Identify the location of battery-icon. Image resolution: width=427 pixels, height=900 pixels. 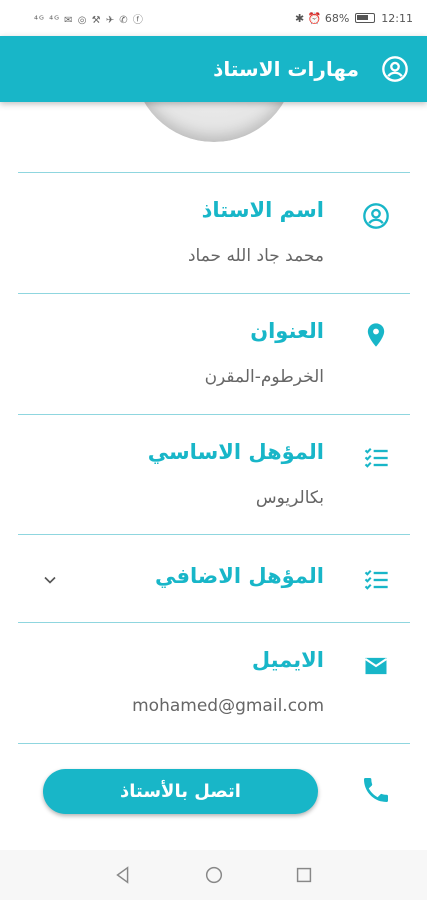
(365, 18).